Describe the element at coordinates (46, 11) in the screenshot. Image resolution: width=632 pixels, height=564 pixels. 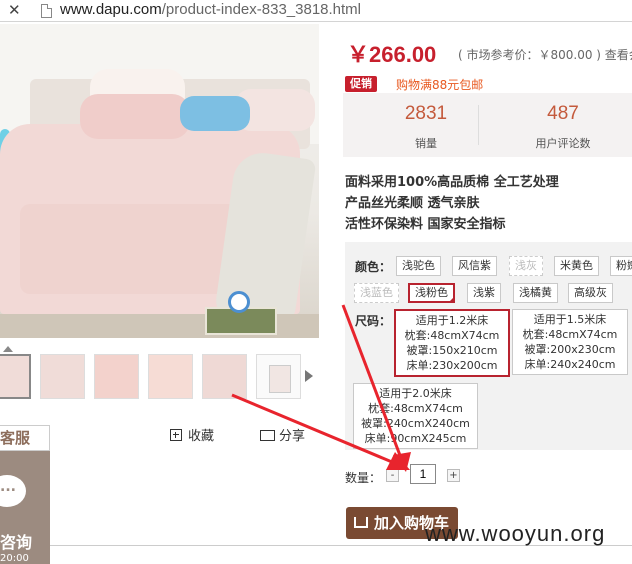
I see `page-icon` at that location.